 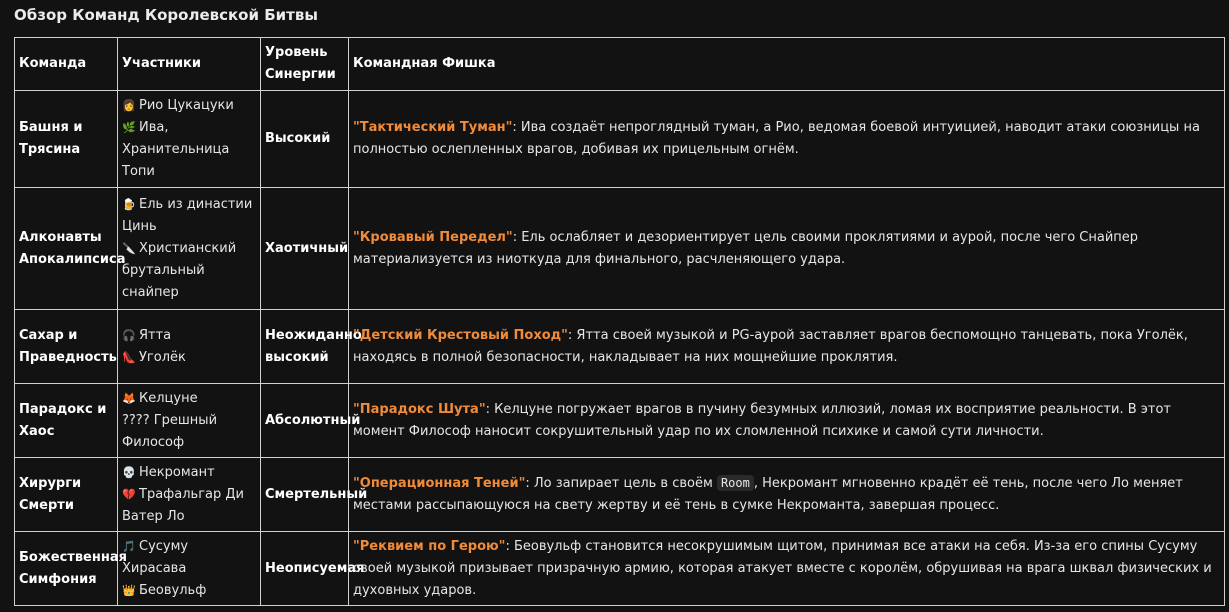 I want to click on member-entry: ???? Грешный Философ, so click(x=189, y=432).